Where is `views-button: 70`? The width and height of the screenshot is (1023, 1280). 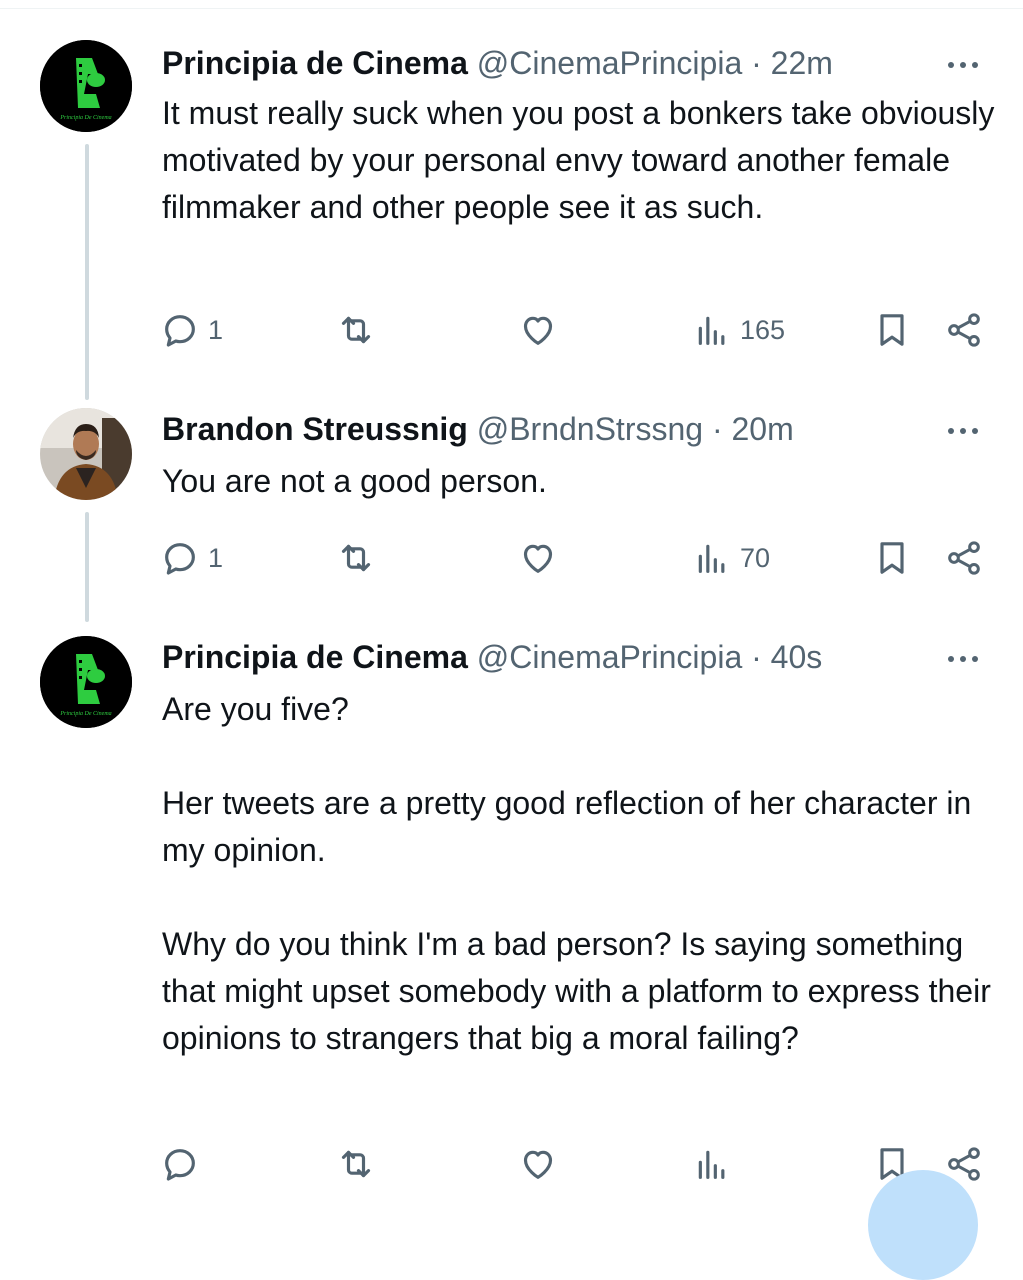 views-button: 70 is located at coordinates (731, 558).